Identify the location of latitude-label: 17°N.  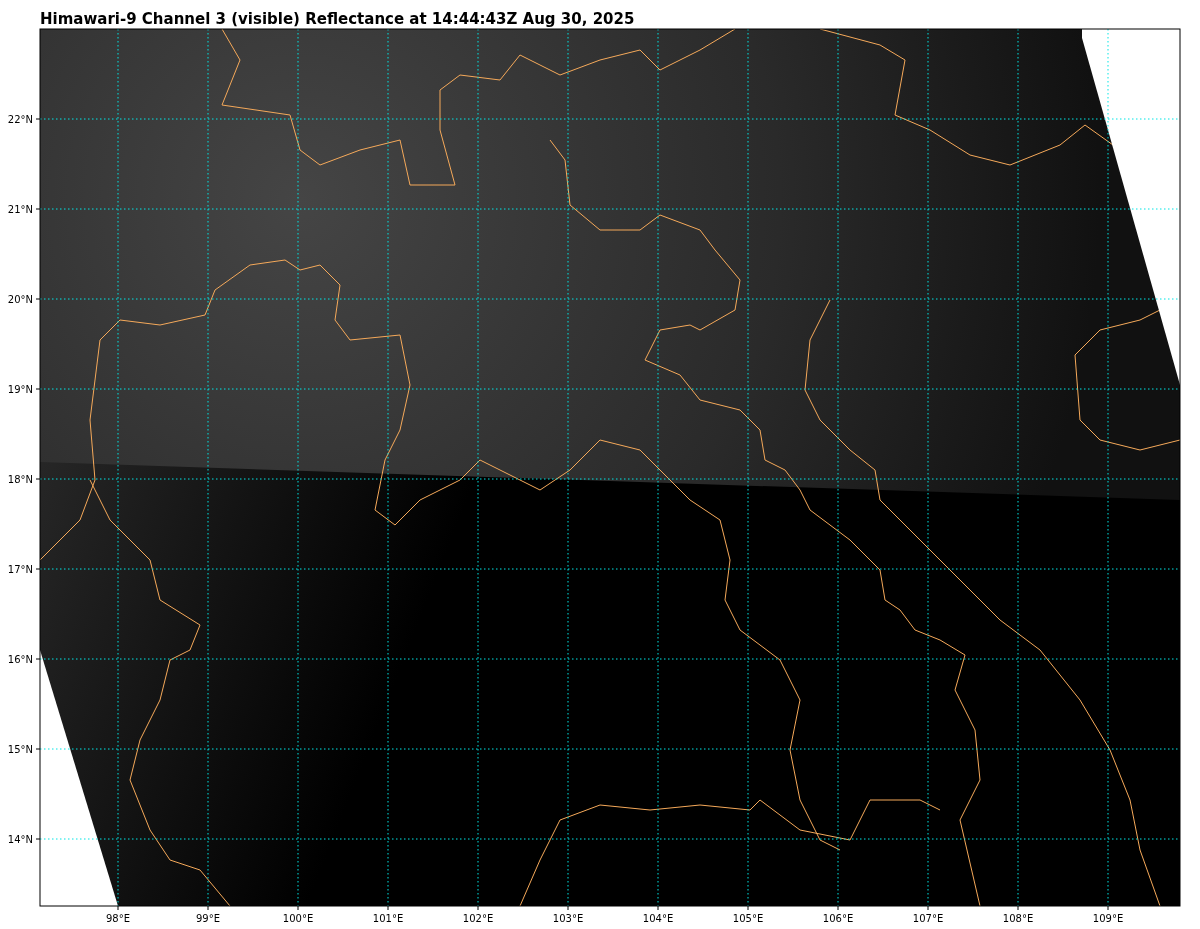
(20, 569).